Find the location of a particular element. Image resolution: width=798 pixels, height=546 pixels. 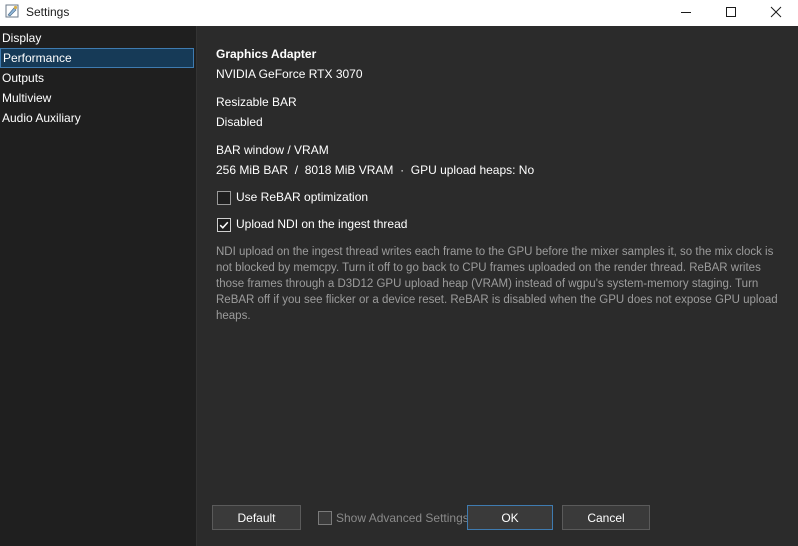

rebar-optimization-label: Use ReBAR optimization is located at coordinates (302, 197).